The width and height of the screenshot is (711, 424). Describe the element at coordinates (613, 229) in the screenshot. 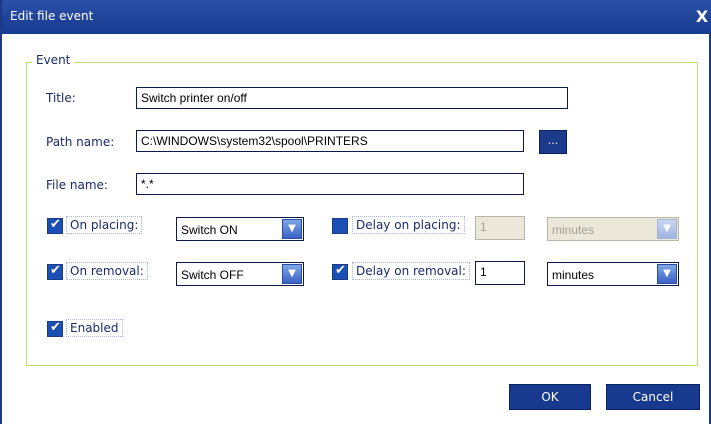

I see `delay-on-placing-unit-select: minutes ▼` at that location.